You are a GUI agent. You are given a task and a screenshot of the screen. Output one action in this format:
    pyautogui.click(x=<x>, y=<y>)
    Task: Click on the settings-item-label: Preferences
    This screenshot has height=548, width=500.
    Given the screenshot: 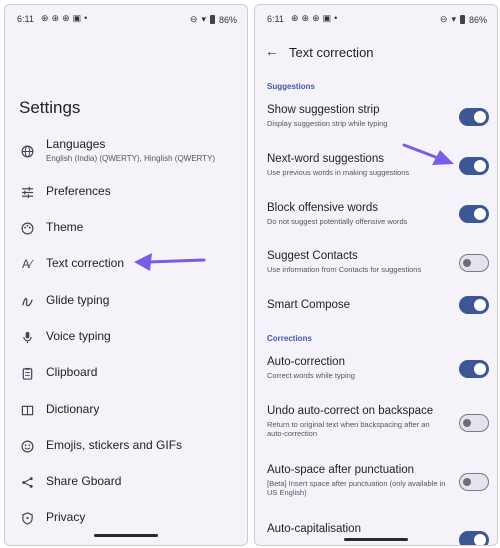 What is the action you would take?
    pyautogui.click(x=78, y=191)
    